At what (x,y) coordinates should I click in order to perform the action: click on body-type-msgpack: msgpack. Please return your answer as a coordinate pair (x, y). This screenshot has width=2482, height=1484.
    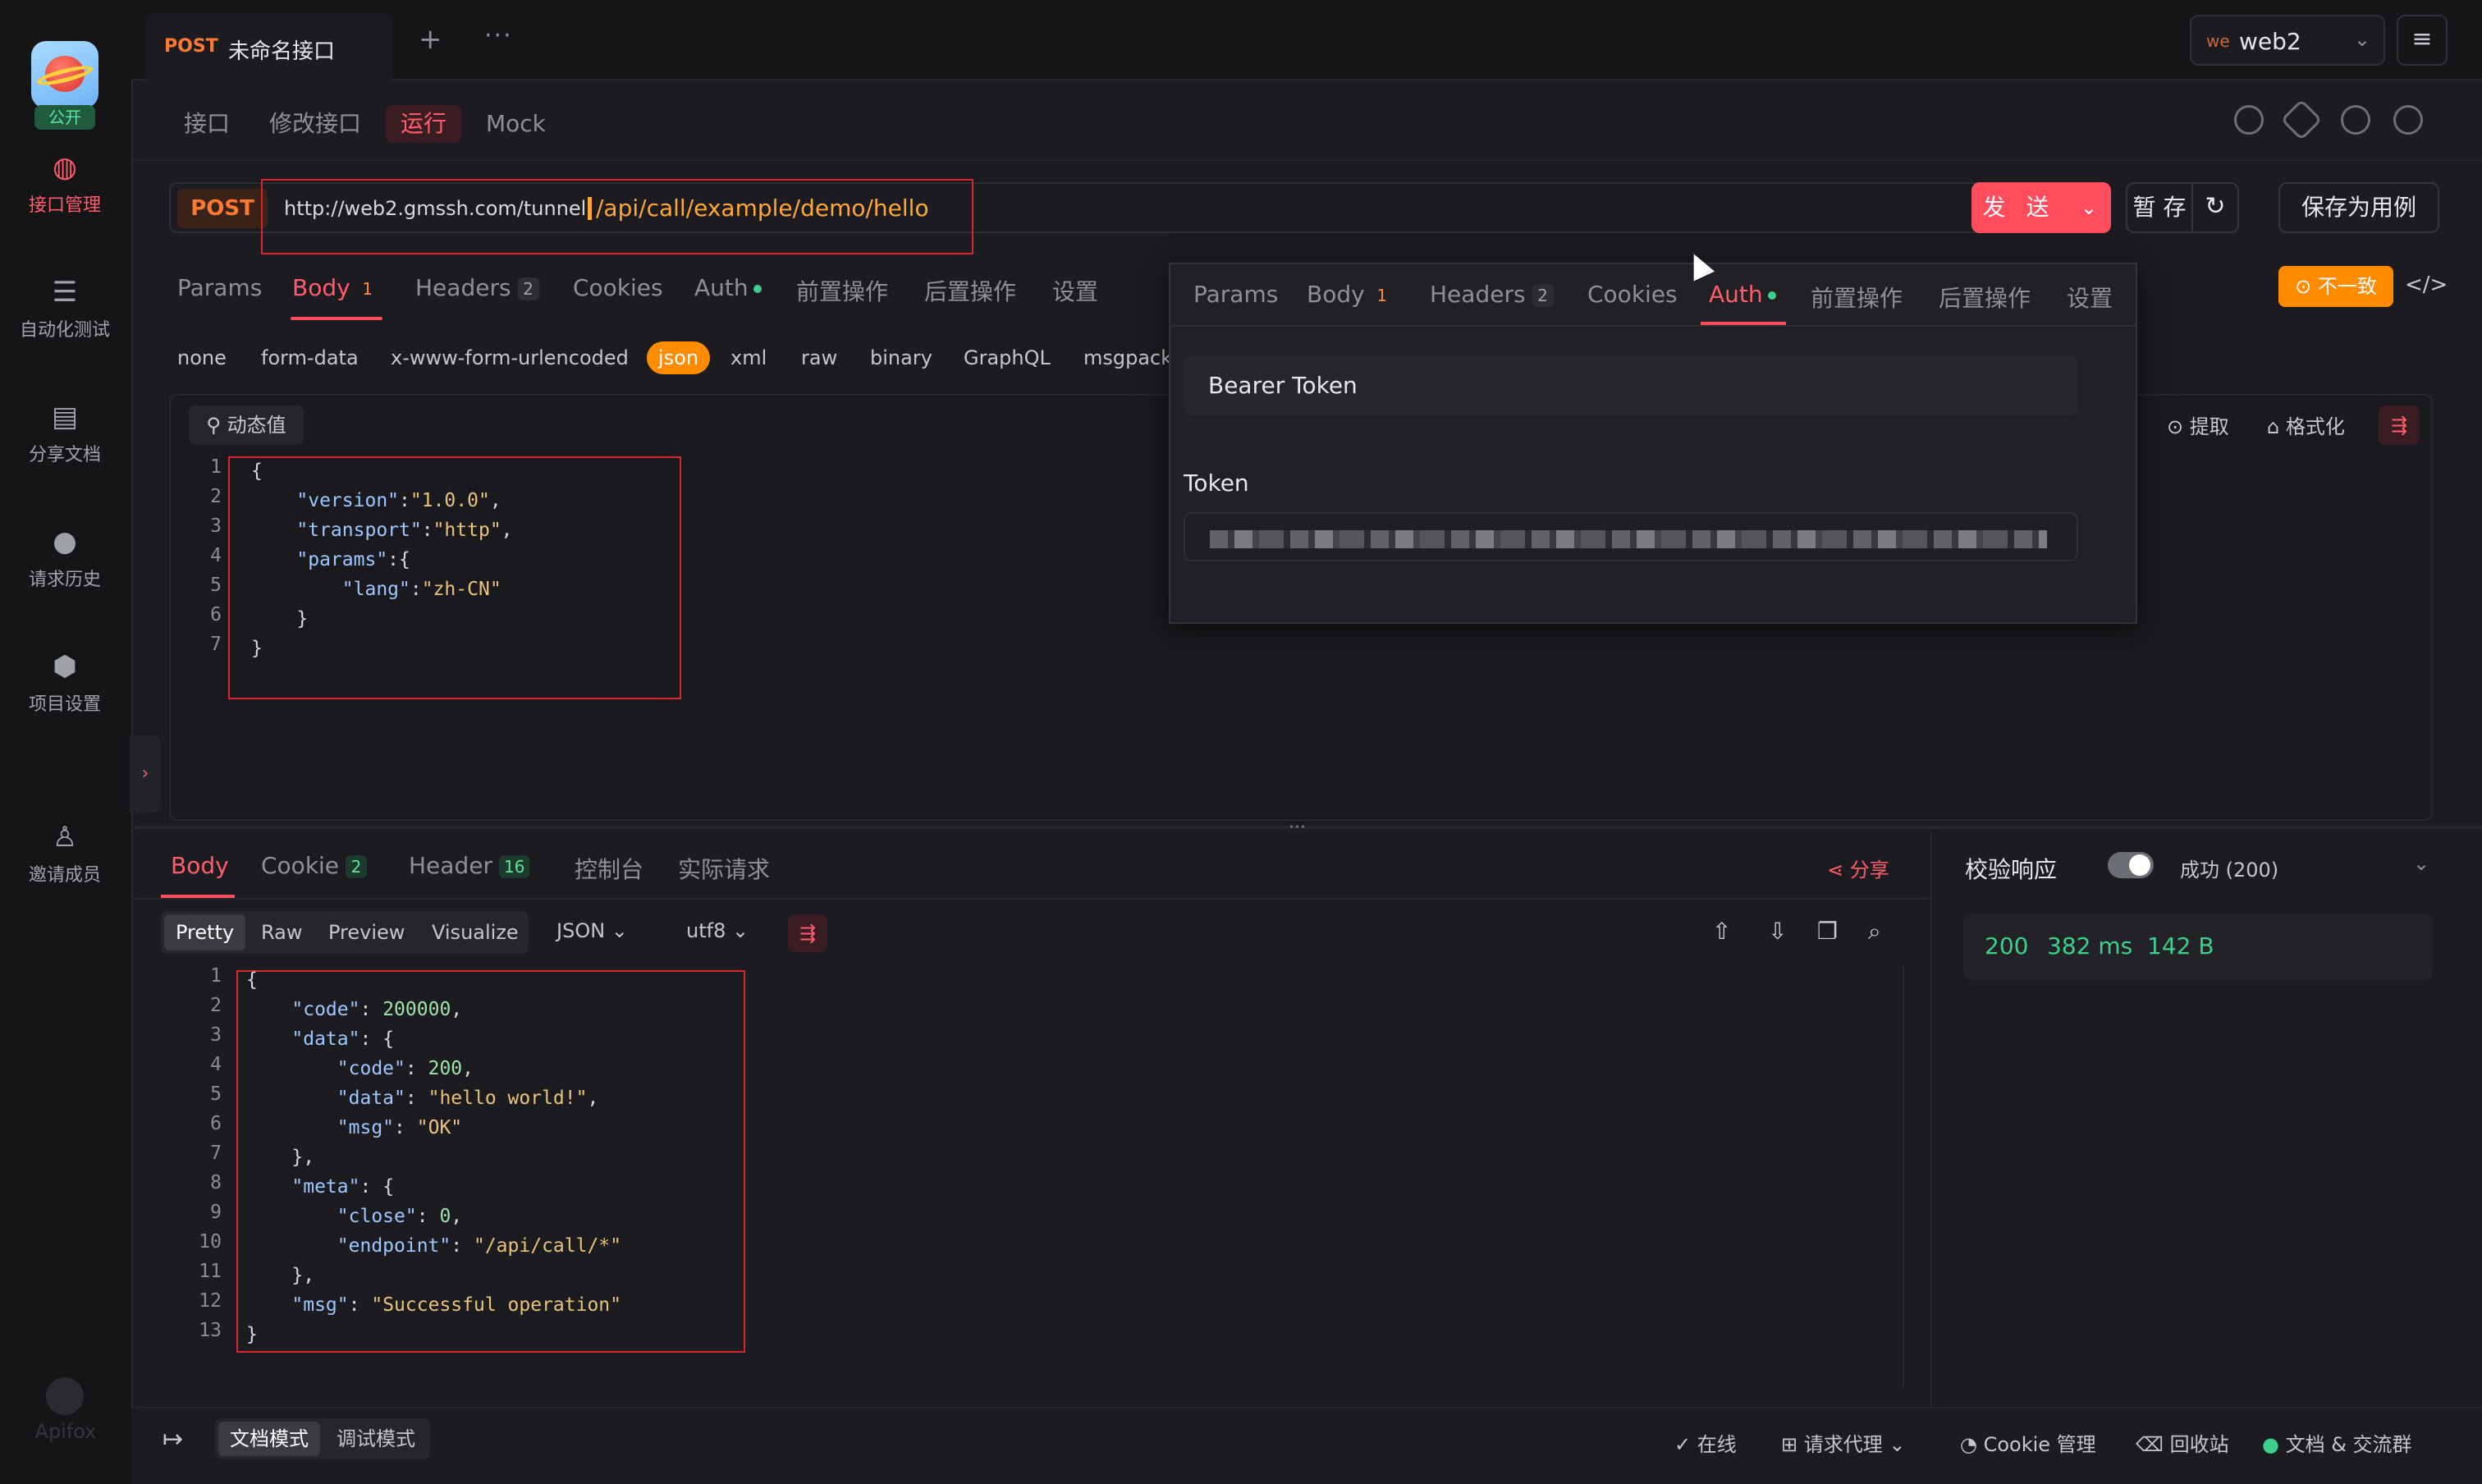
    Looking at the image, I should click on (1128, 357).